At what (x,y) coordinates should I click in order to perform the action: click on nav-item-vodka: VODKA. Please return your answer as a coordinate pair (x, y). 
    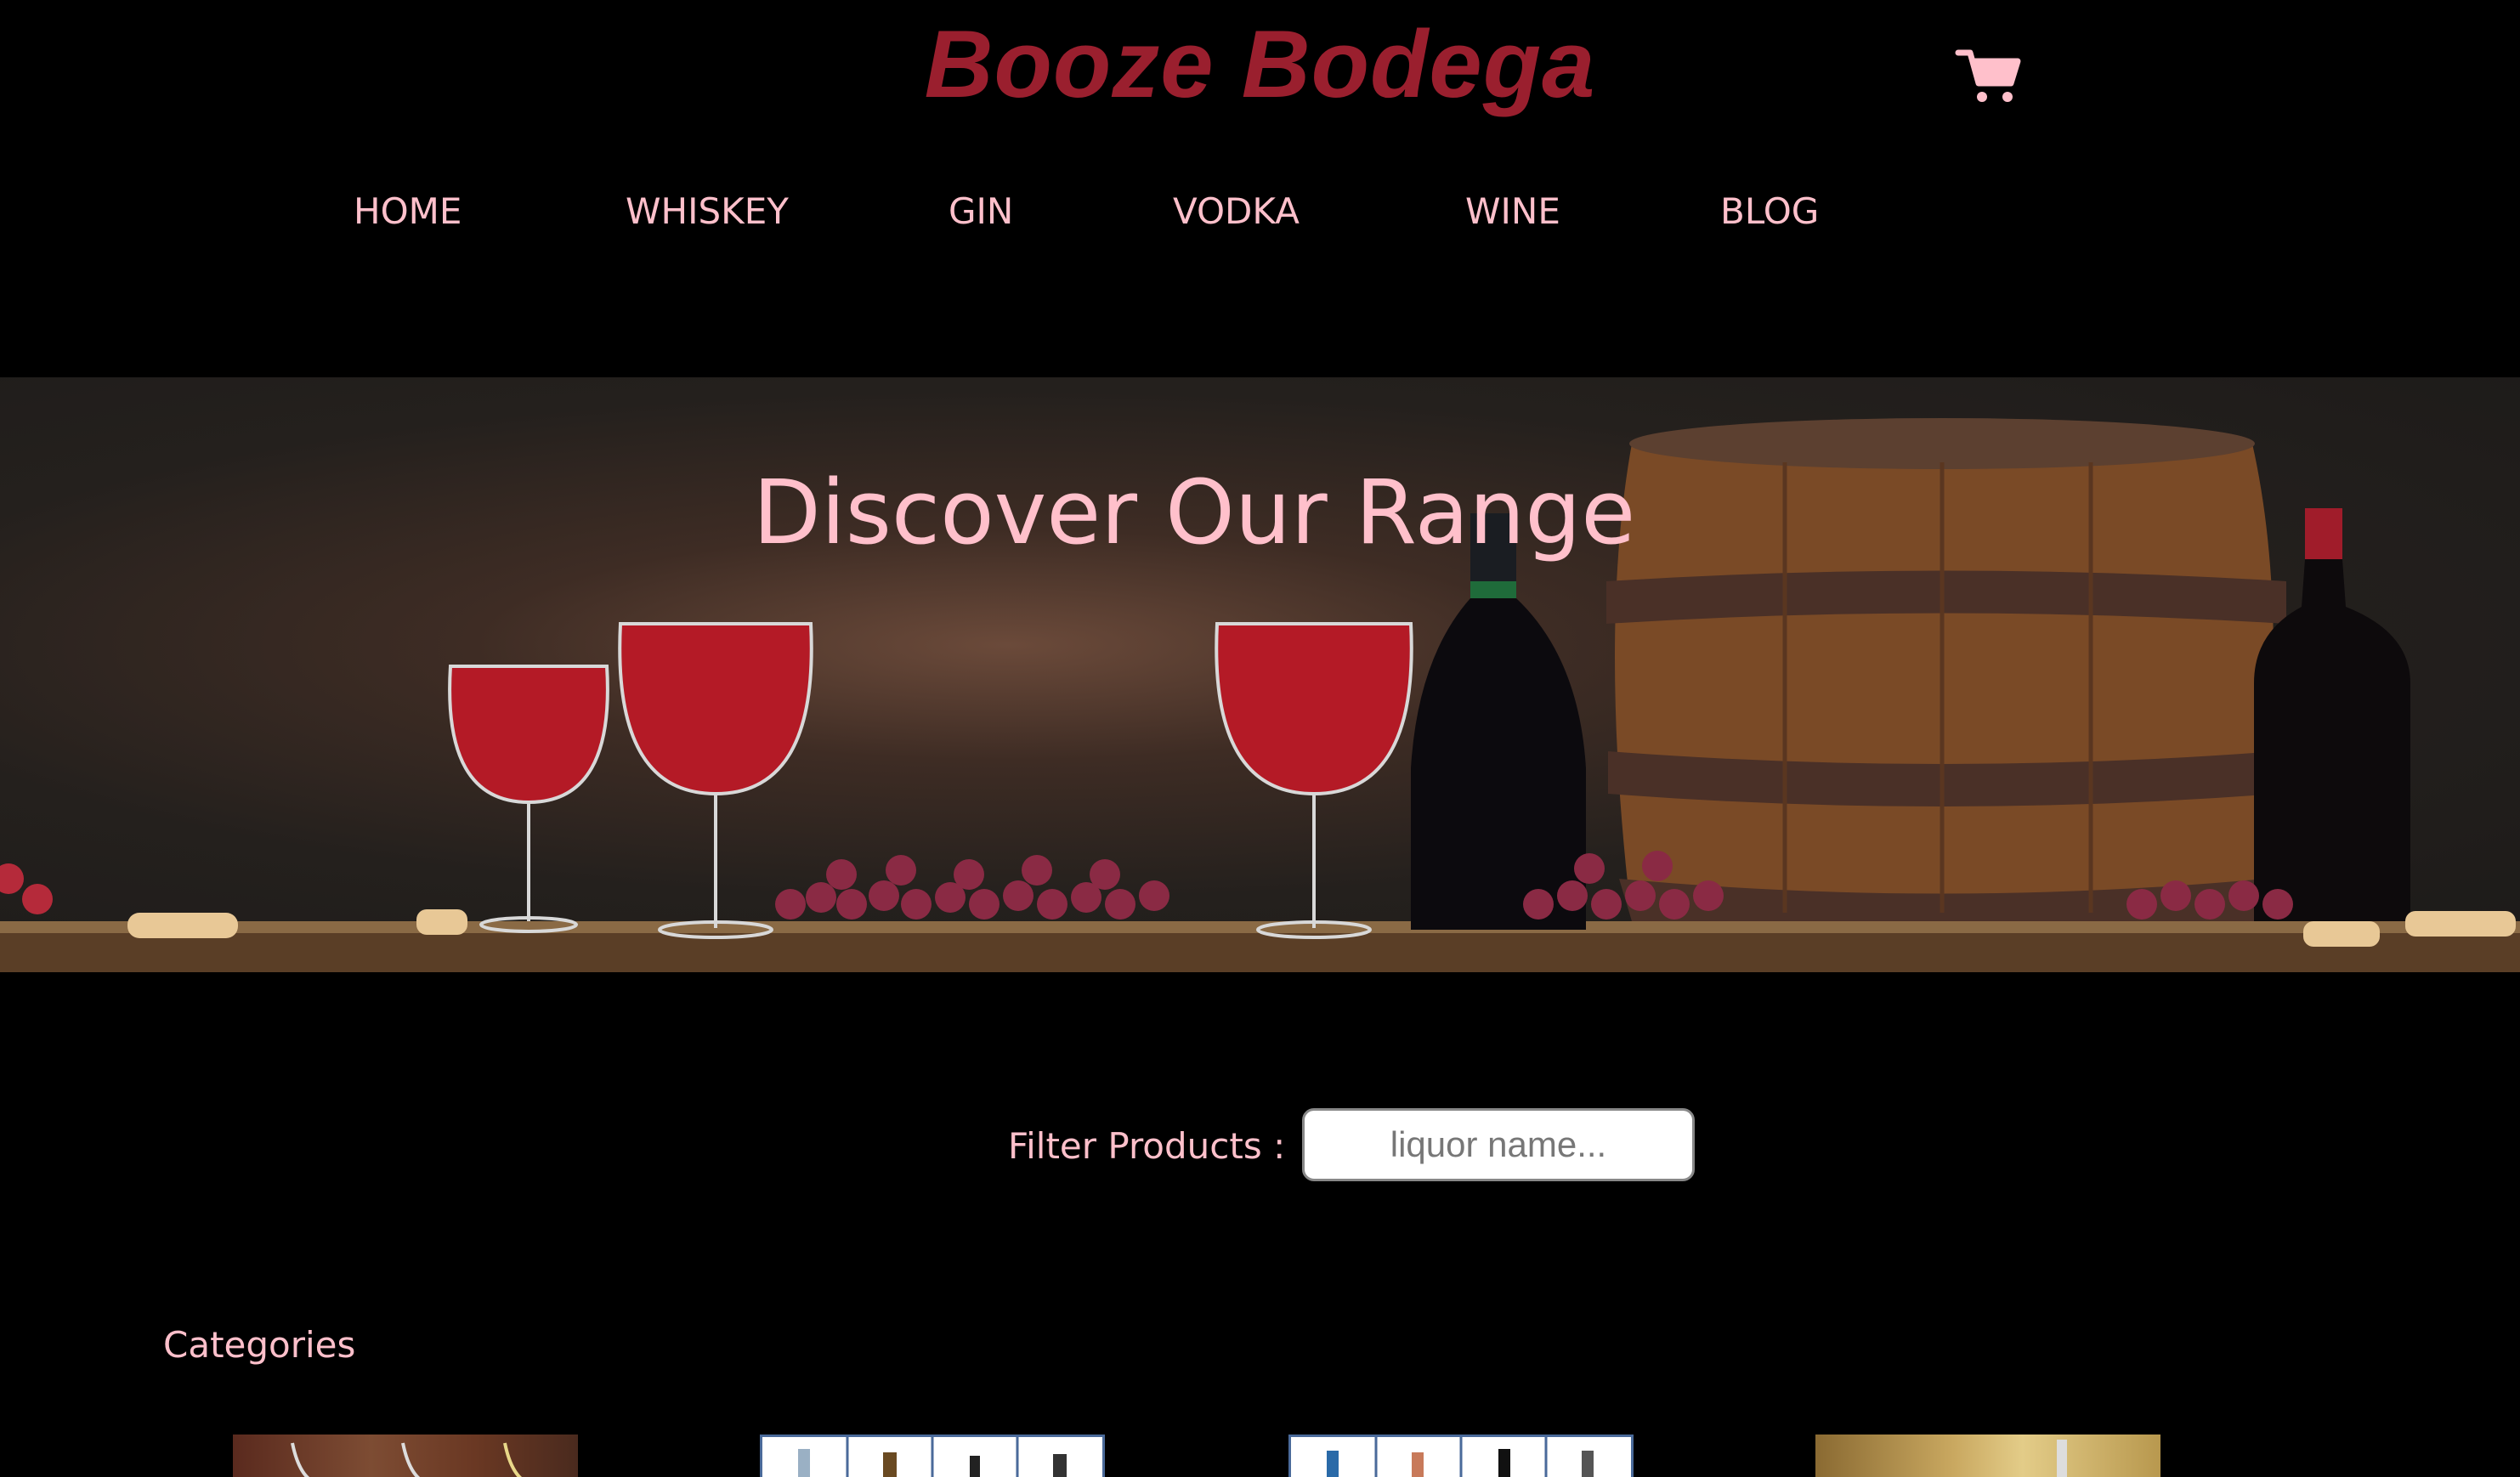
    Looking at the image, I should click on (1236, 211).